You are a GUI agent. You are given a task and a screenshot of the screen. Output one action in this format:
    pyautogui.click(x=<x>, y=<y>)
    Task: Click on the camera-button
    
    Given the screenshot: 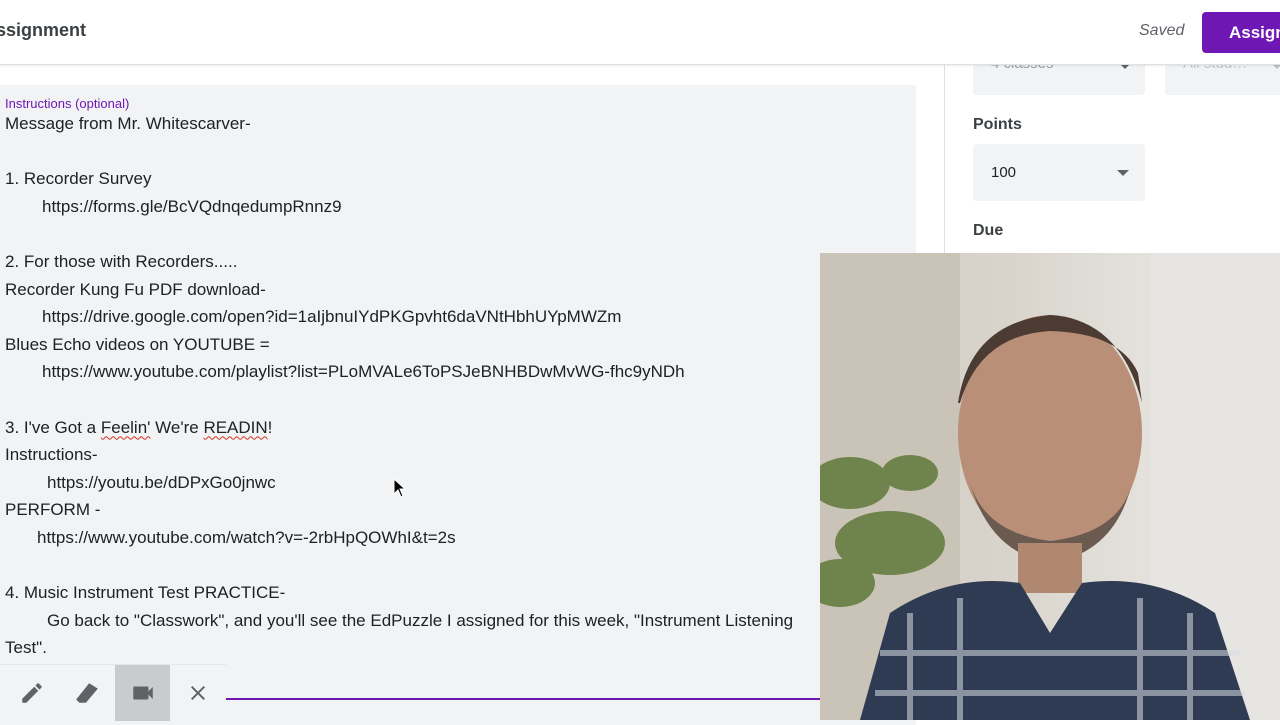 What is the action you would take?
    pyautogui.click(x=142, y=693)
    